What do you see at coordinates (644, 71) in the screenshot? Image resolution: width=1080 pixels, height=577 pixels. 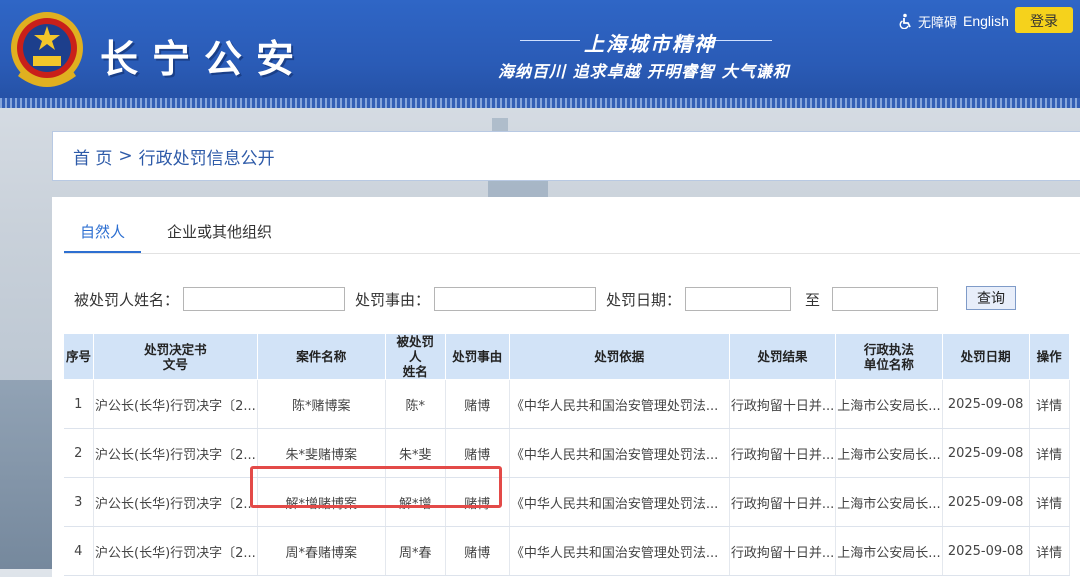 I see `slogan-text: 海纳百川 追求卓越 开明睿智 大气谦和` at bounding box center [644, 71].